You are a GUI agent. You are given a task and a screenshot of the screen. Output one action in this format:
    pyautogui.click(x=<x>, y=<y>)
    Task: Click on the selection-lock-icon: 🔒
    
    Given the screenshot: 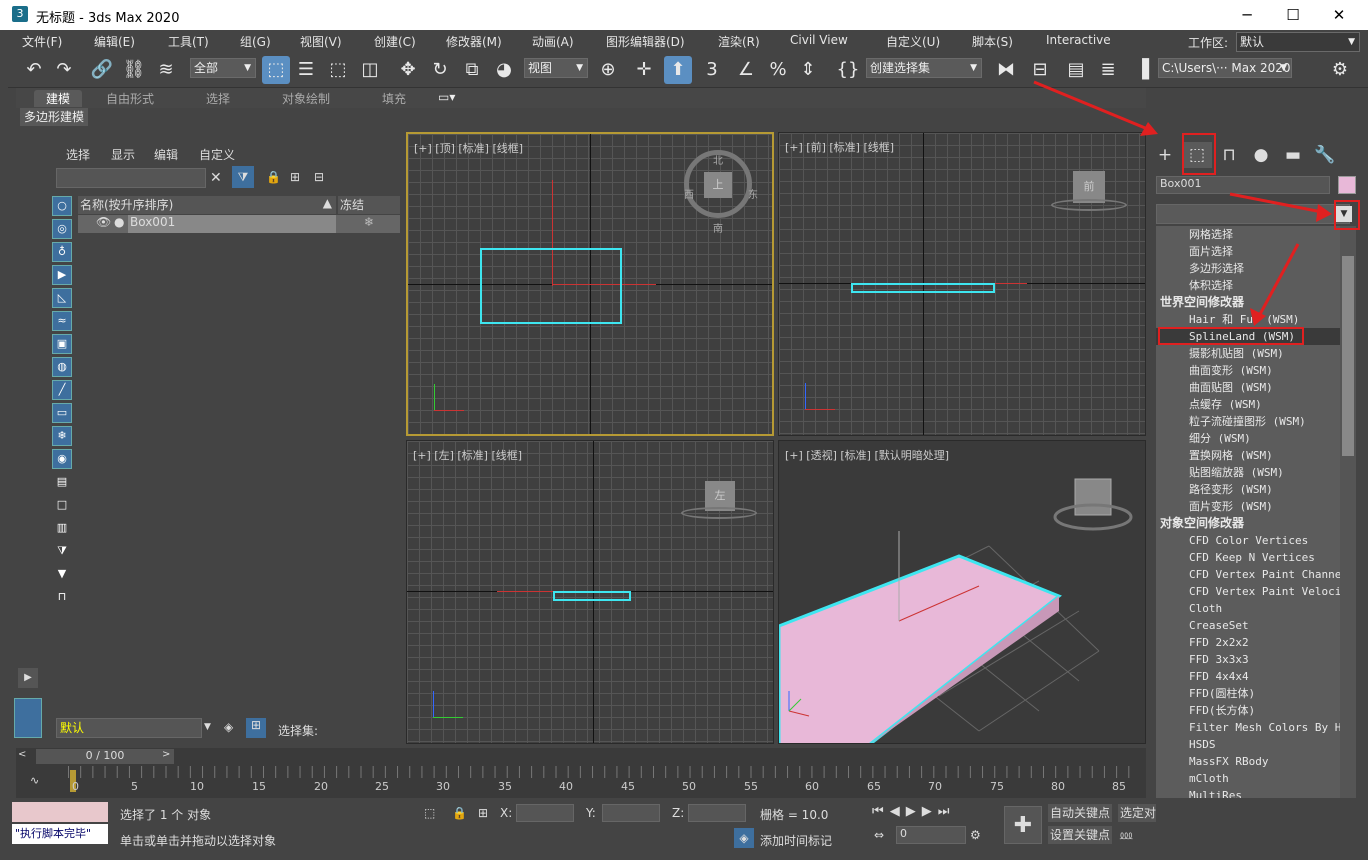 What is the action you would take?
    pyautogui.click(x=459, y=813)
    